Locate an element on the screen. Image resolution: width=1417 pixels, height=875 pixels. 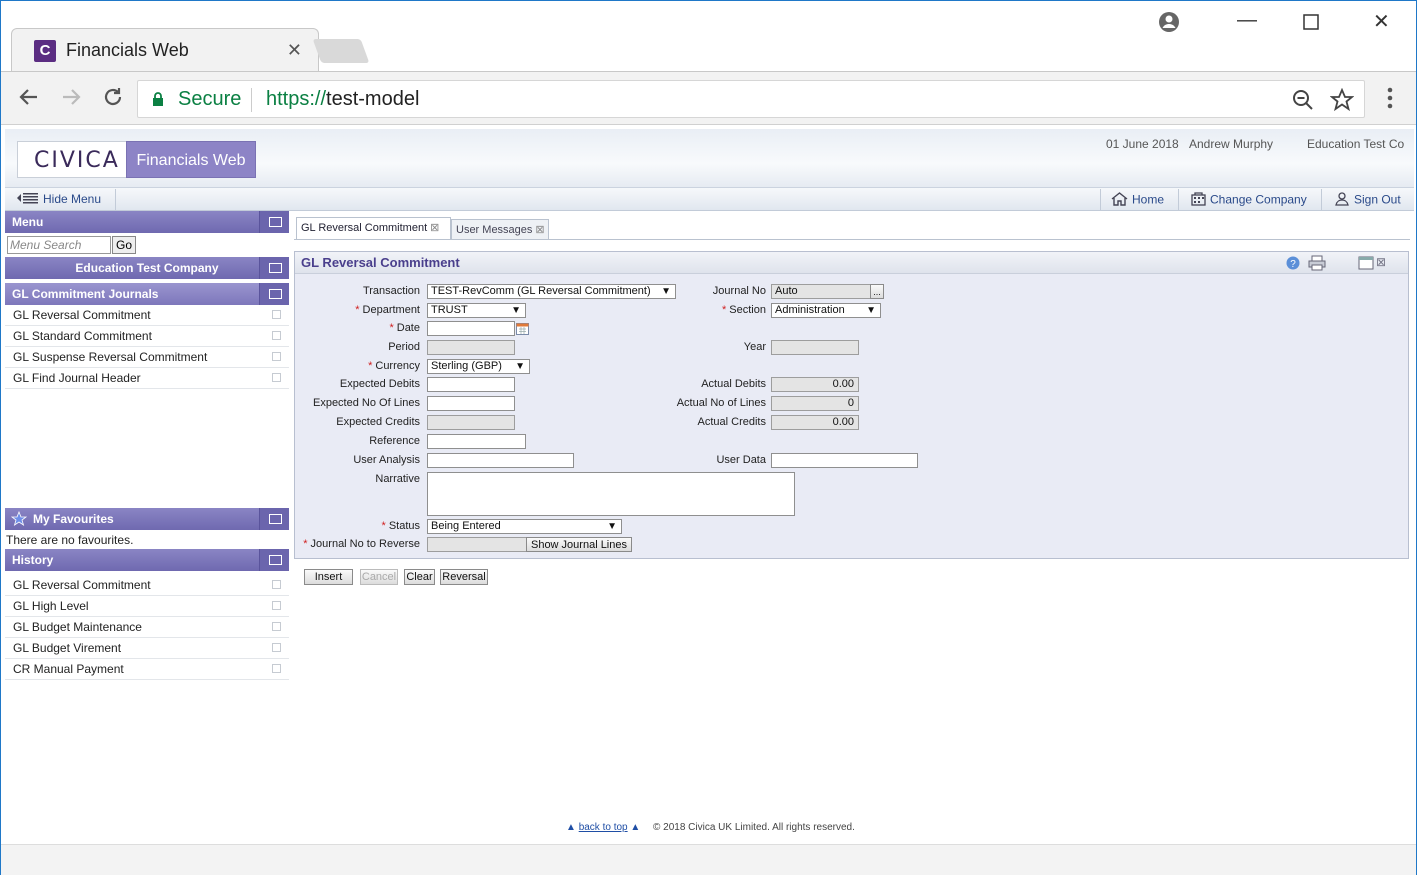
bookmark-star-icon is located at coordinates (1342, 102).